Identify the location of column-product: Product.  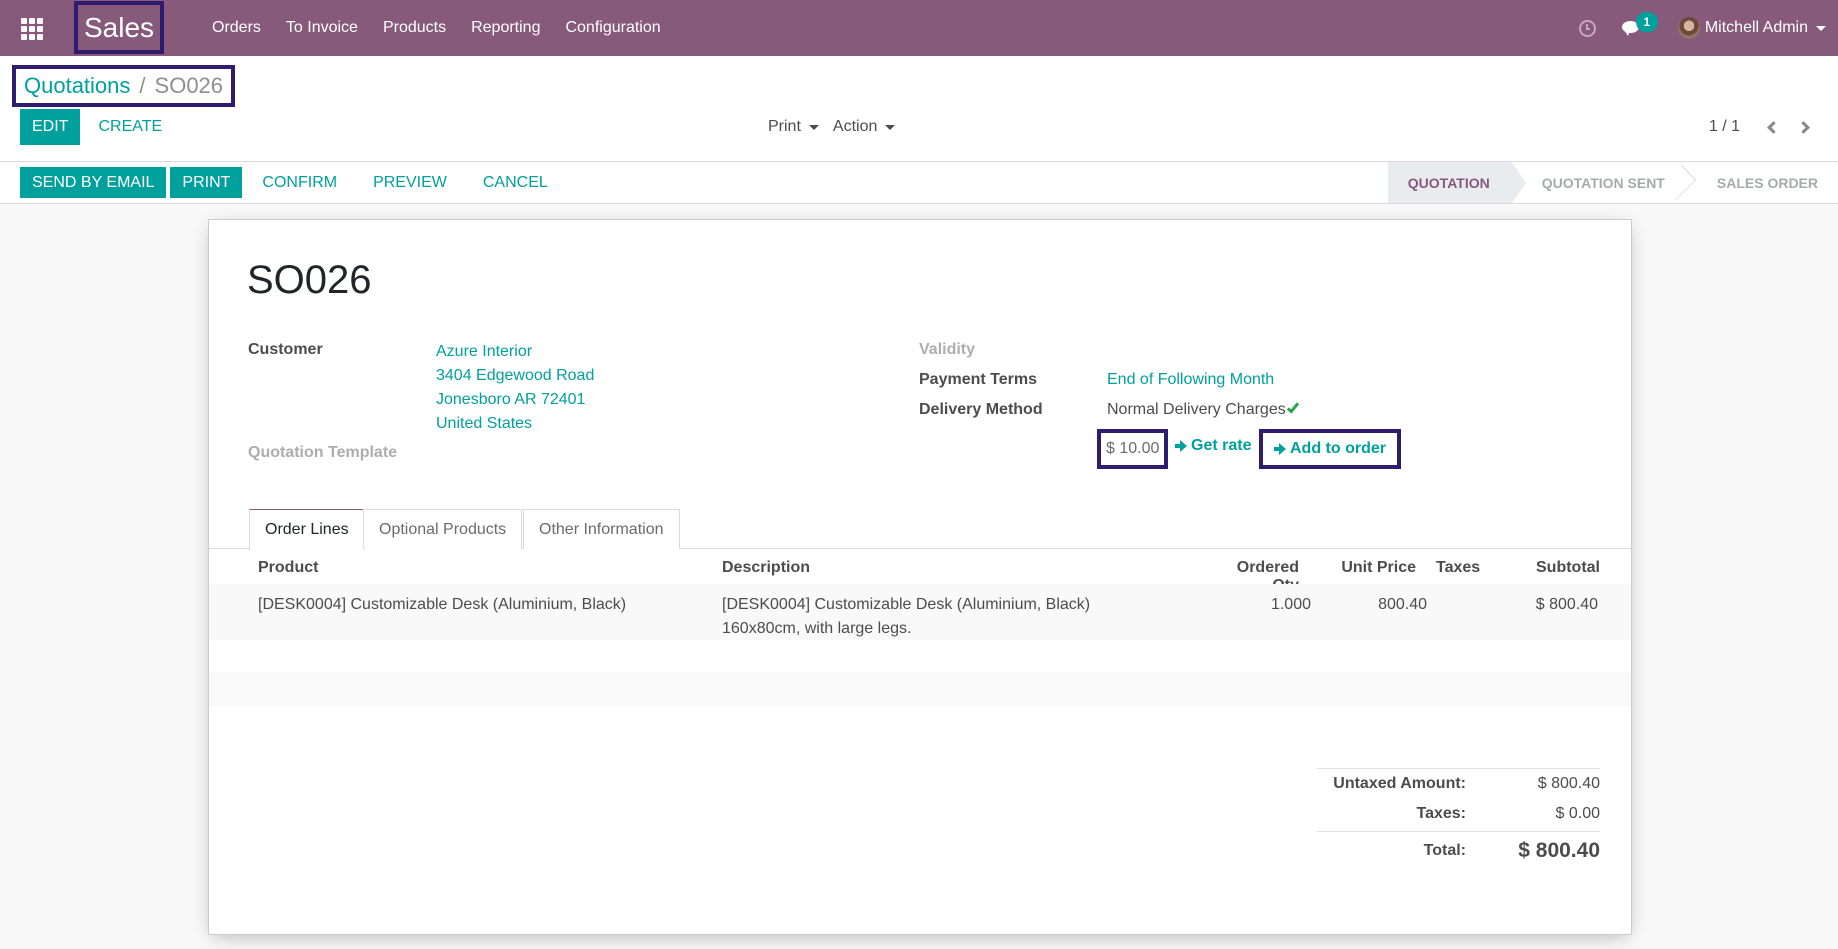
(288, 568).